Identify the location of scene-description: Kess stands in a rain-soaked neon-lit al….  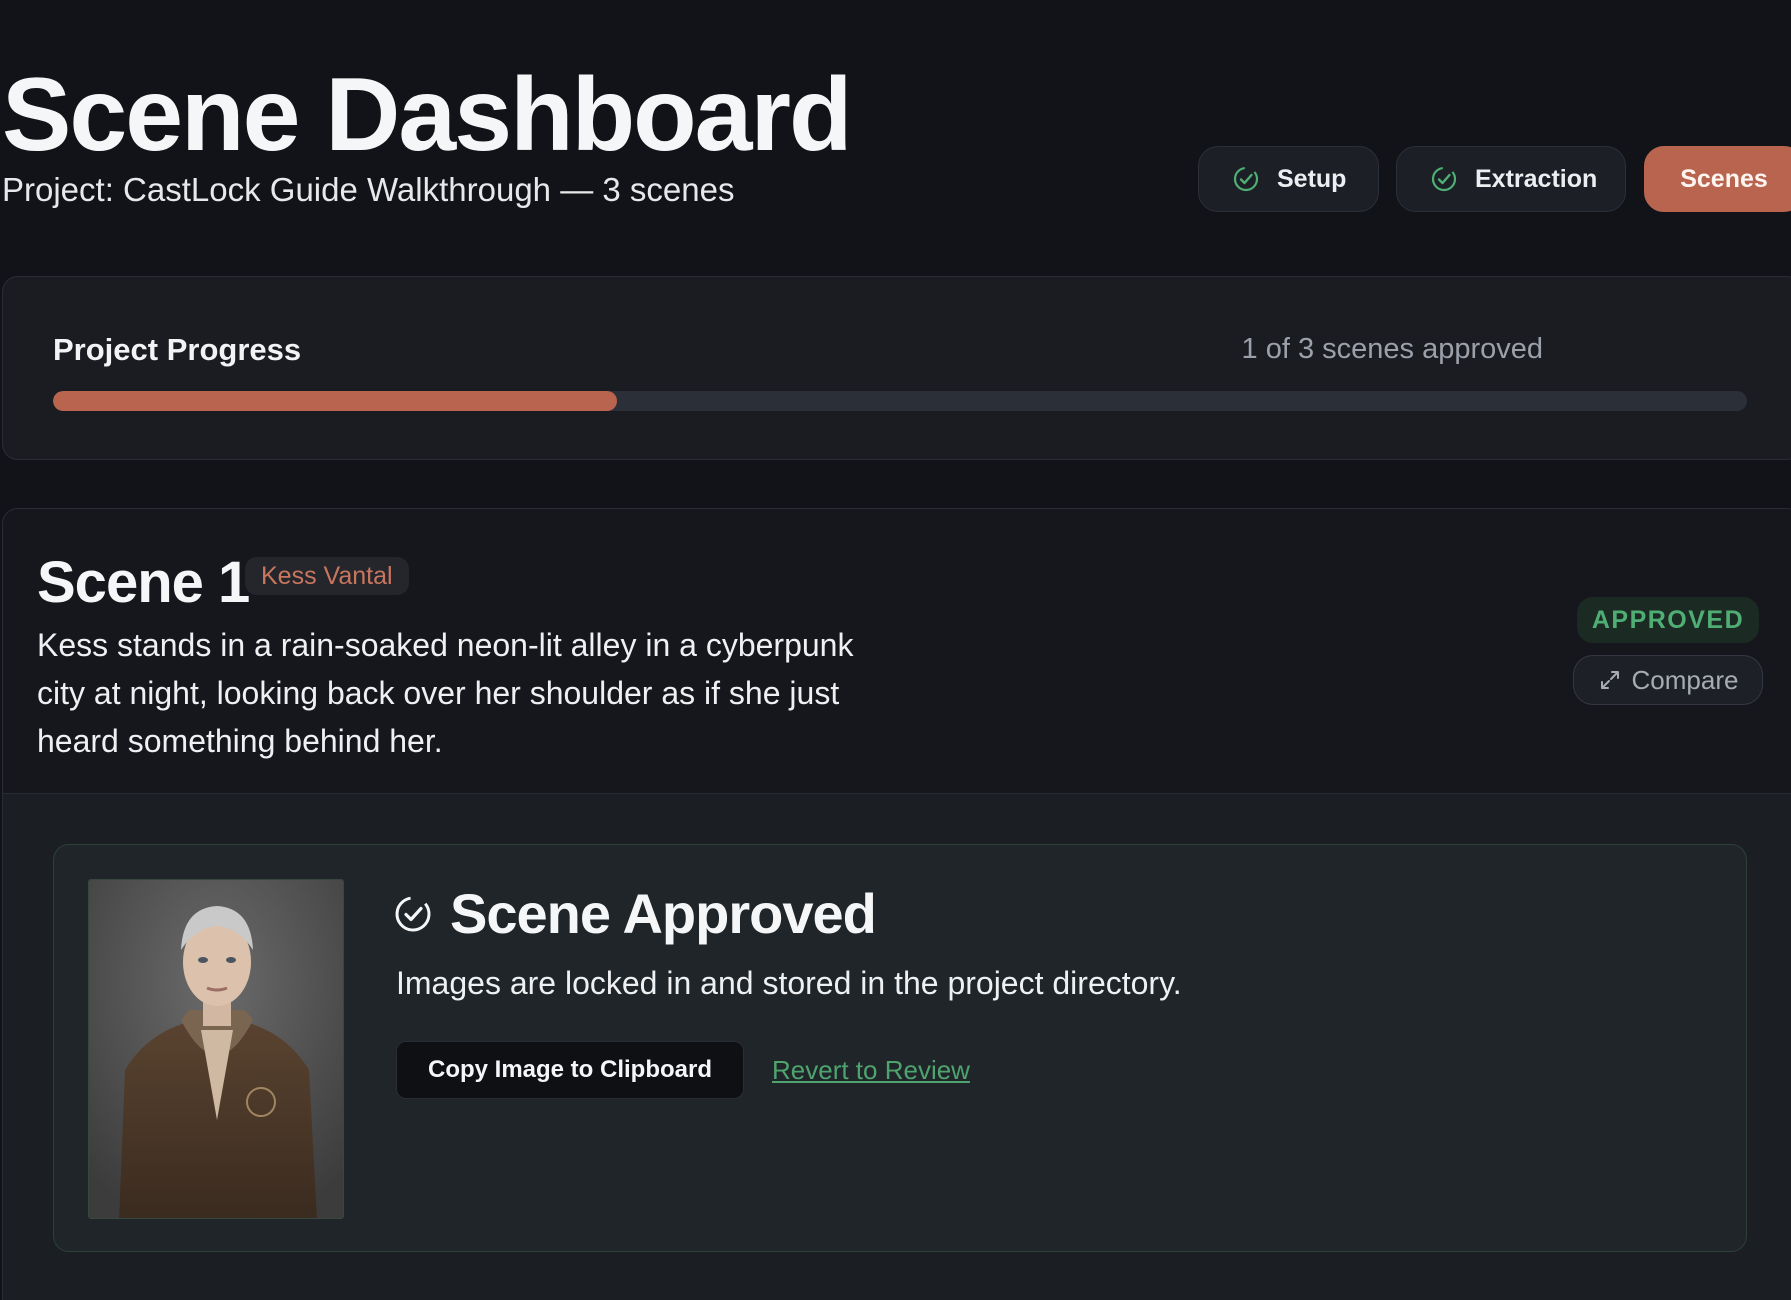
(445, 693).